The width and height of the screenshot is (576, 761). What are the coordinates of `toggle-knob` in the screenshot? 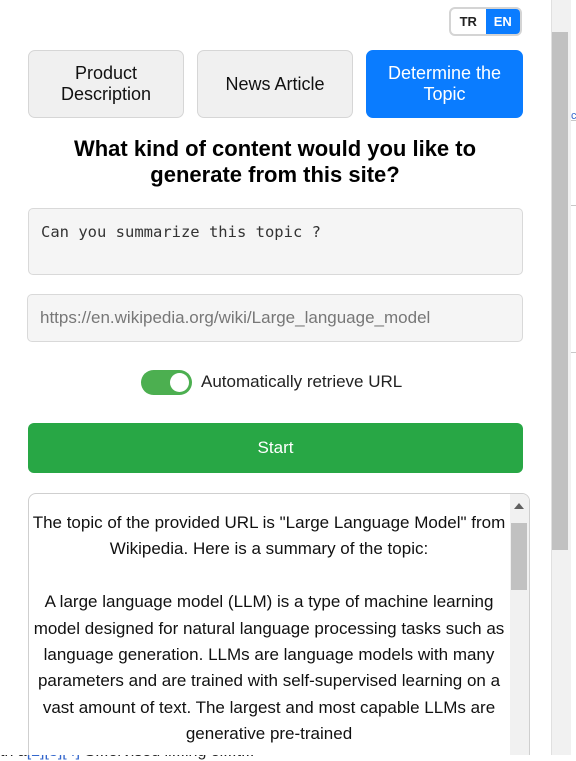 It's located at (179, 382).